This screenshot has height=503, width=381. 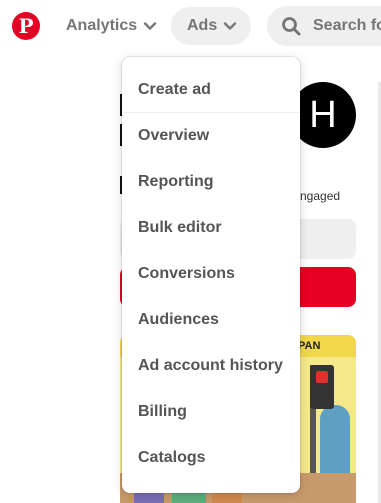 What do you see at coordinates (211, 366) in the screenshot?
I see `menu-item-ad-account-history: Ad account history` at bounding box center [211, 366].